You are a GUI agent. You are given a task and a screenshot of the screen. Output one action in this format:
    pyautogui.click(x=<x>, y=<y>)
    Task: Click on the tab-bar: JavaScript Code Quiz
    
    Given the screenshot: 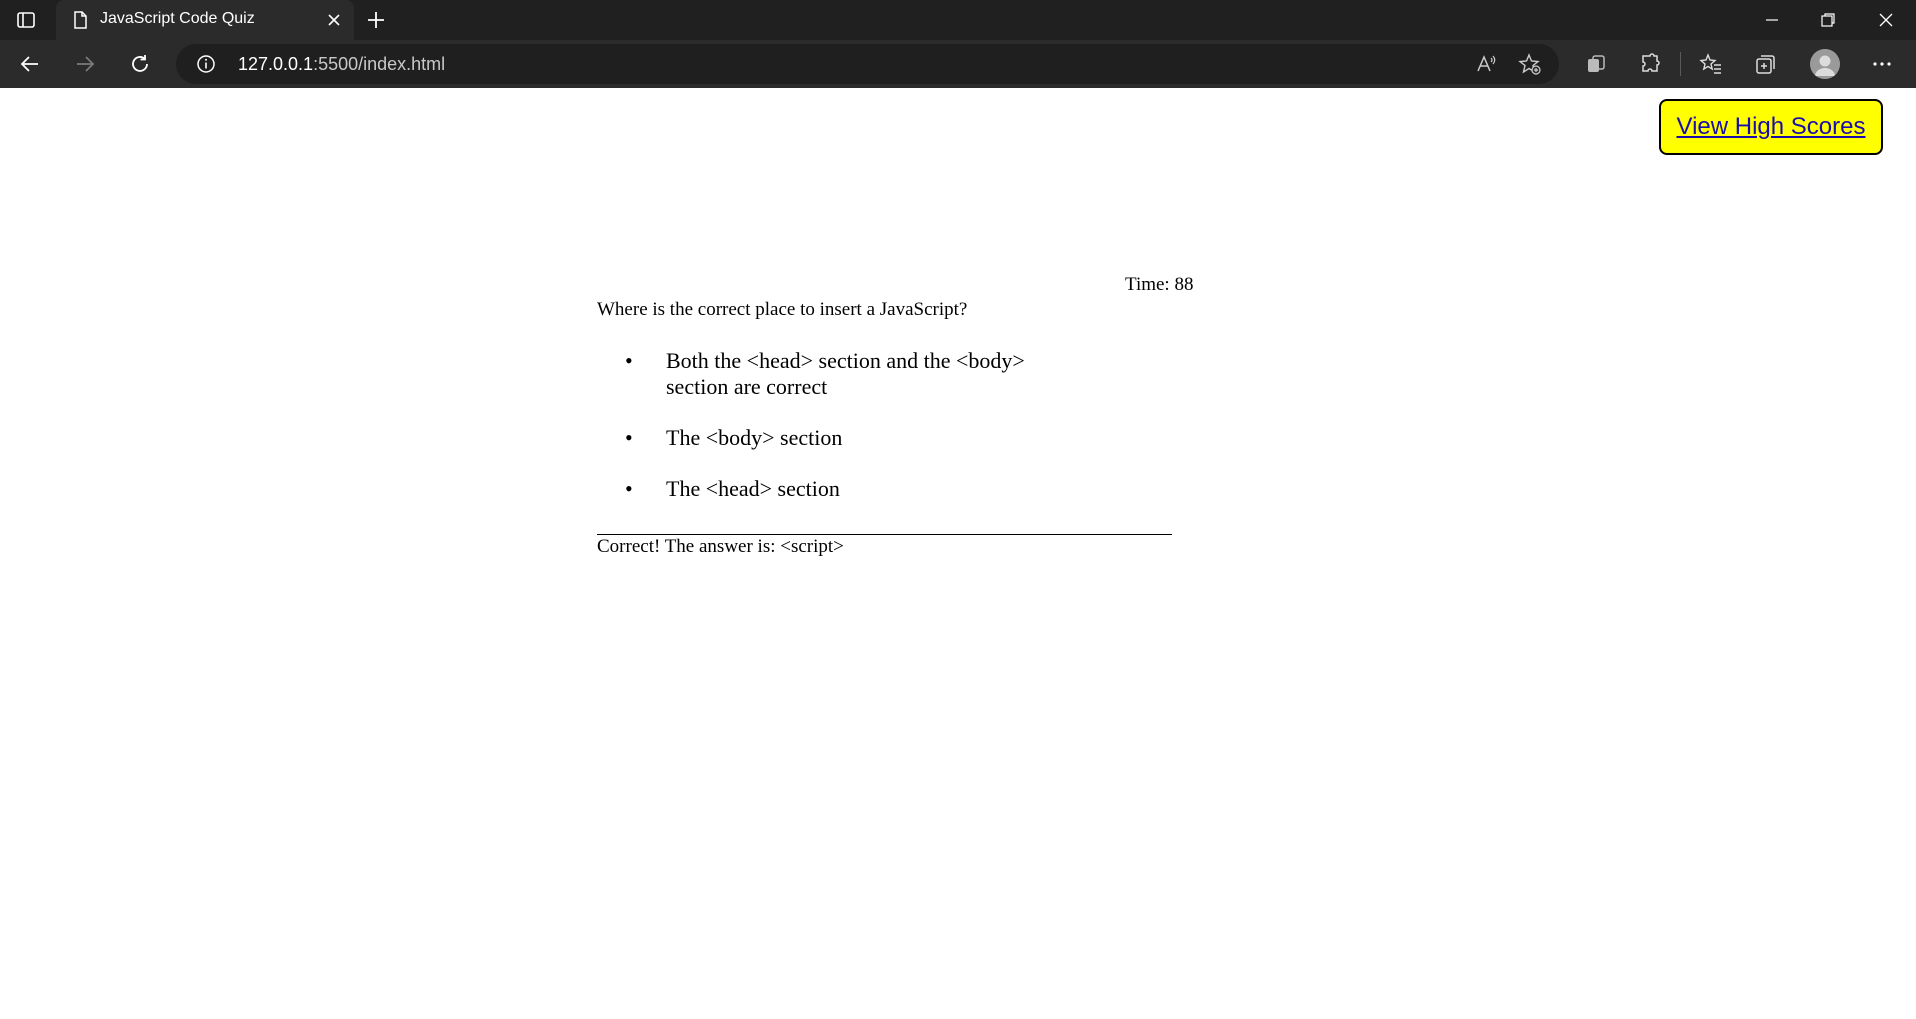 What is the action you would take?
    pyautogui.click(x=958, y=20)
    